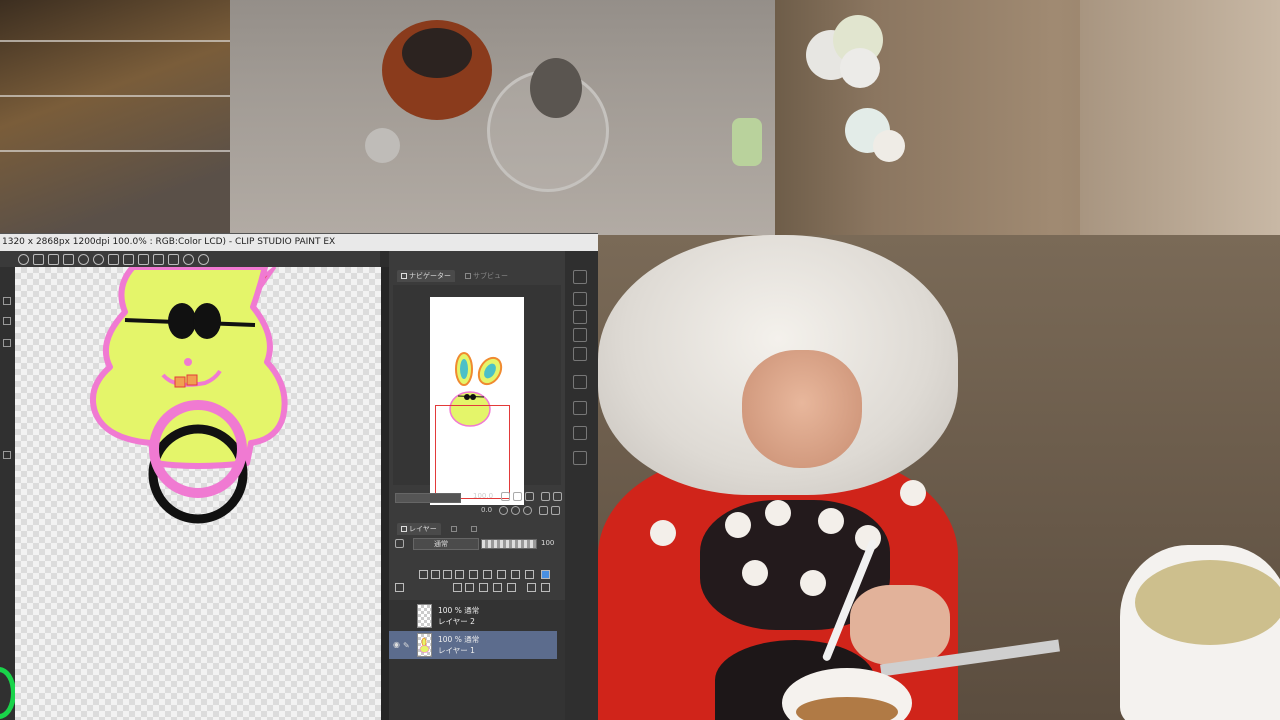 This screenshot has width=1280, height=720. Describe the element at coordinates (398, 616) in the screenshot. I see `visibility-icon` at that location.